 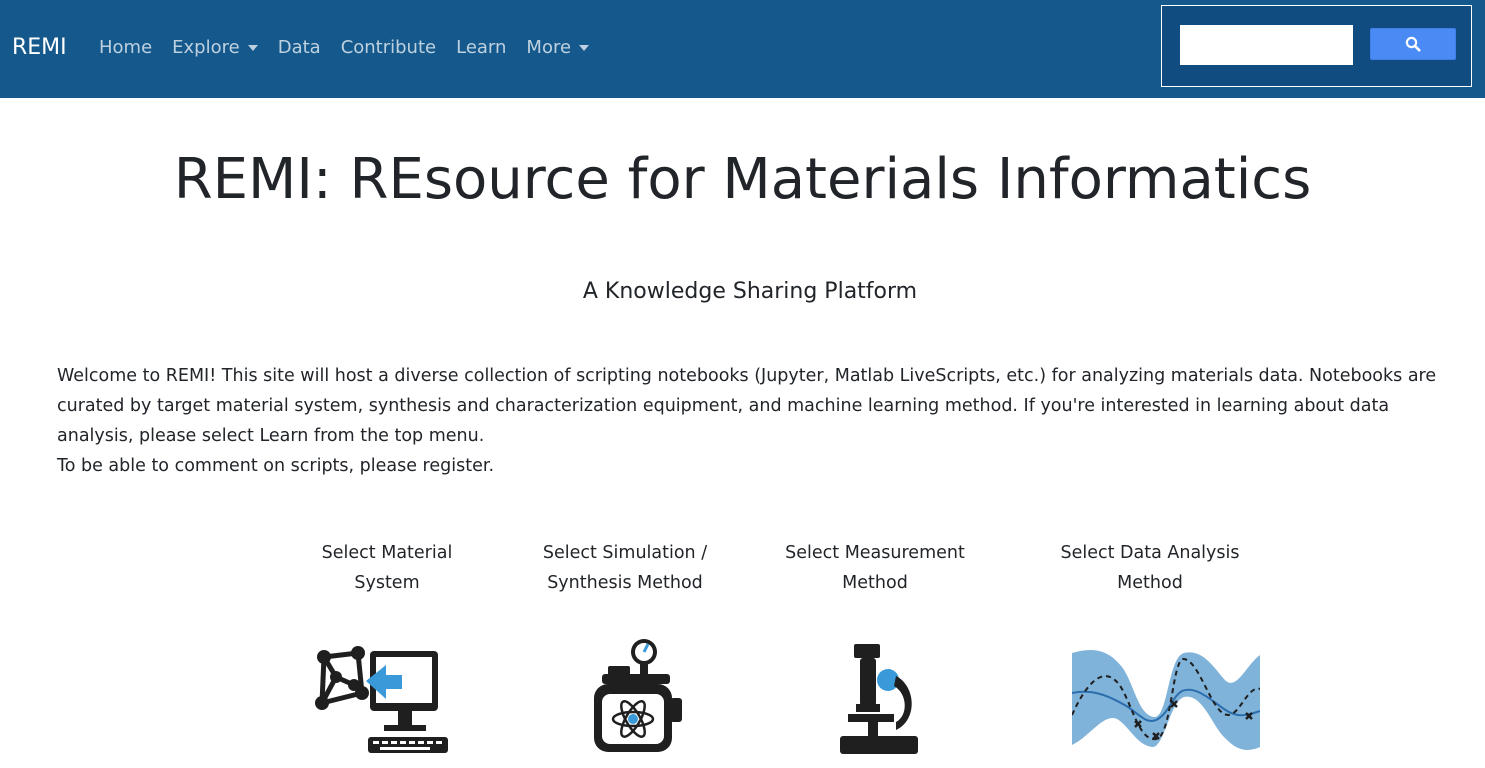 I want to click on nav-data-link: Data, so click(x=299, y=48).